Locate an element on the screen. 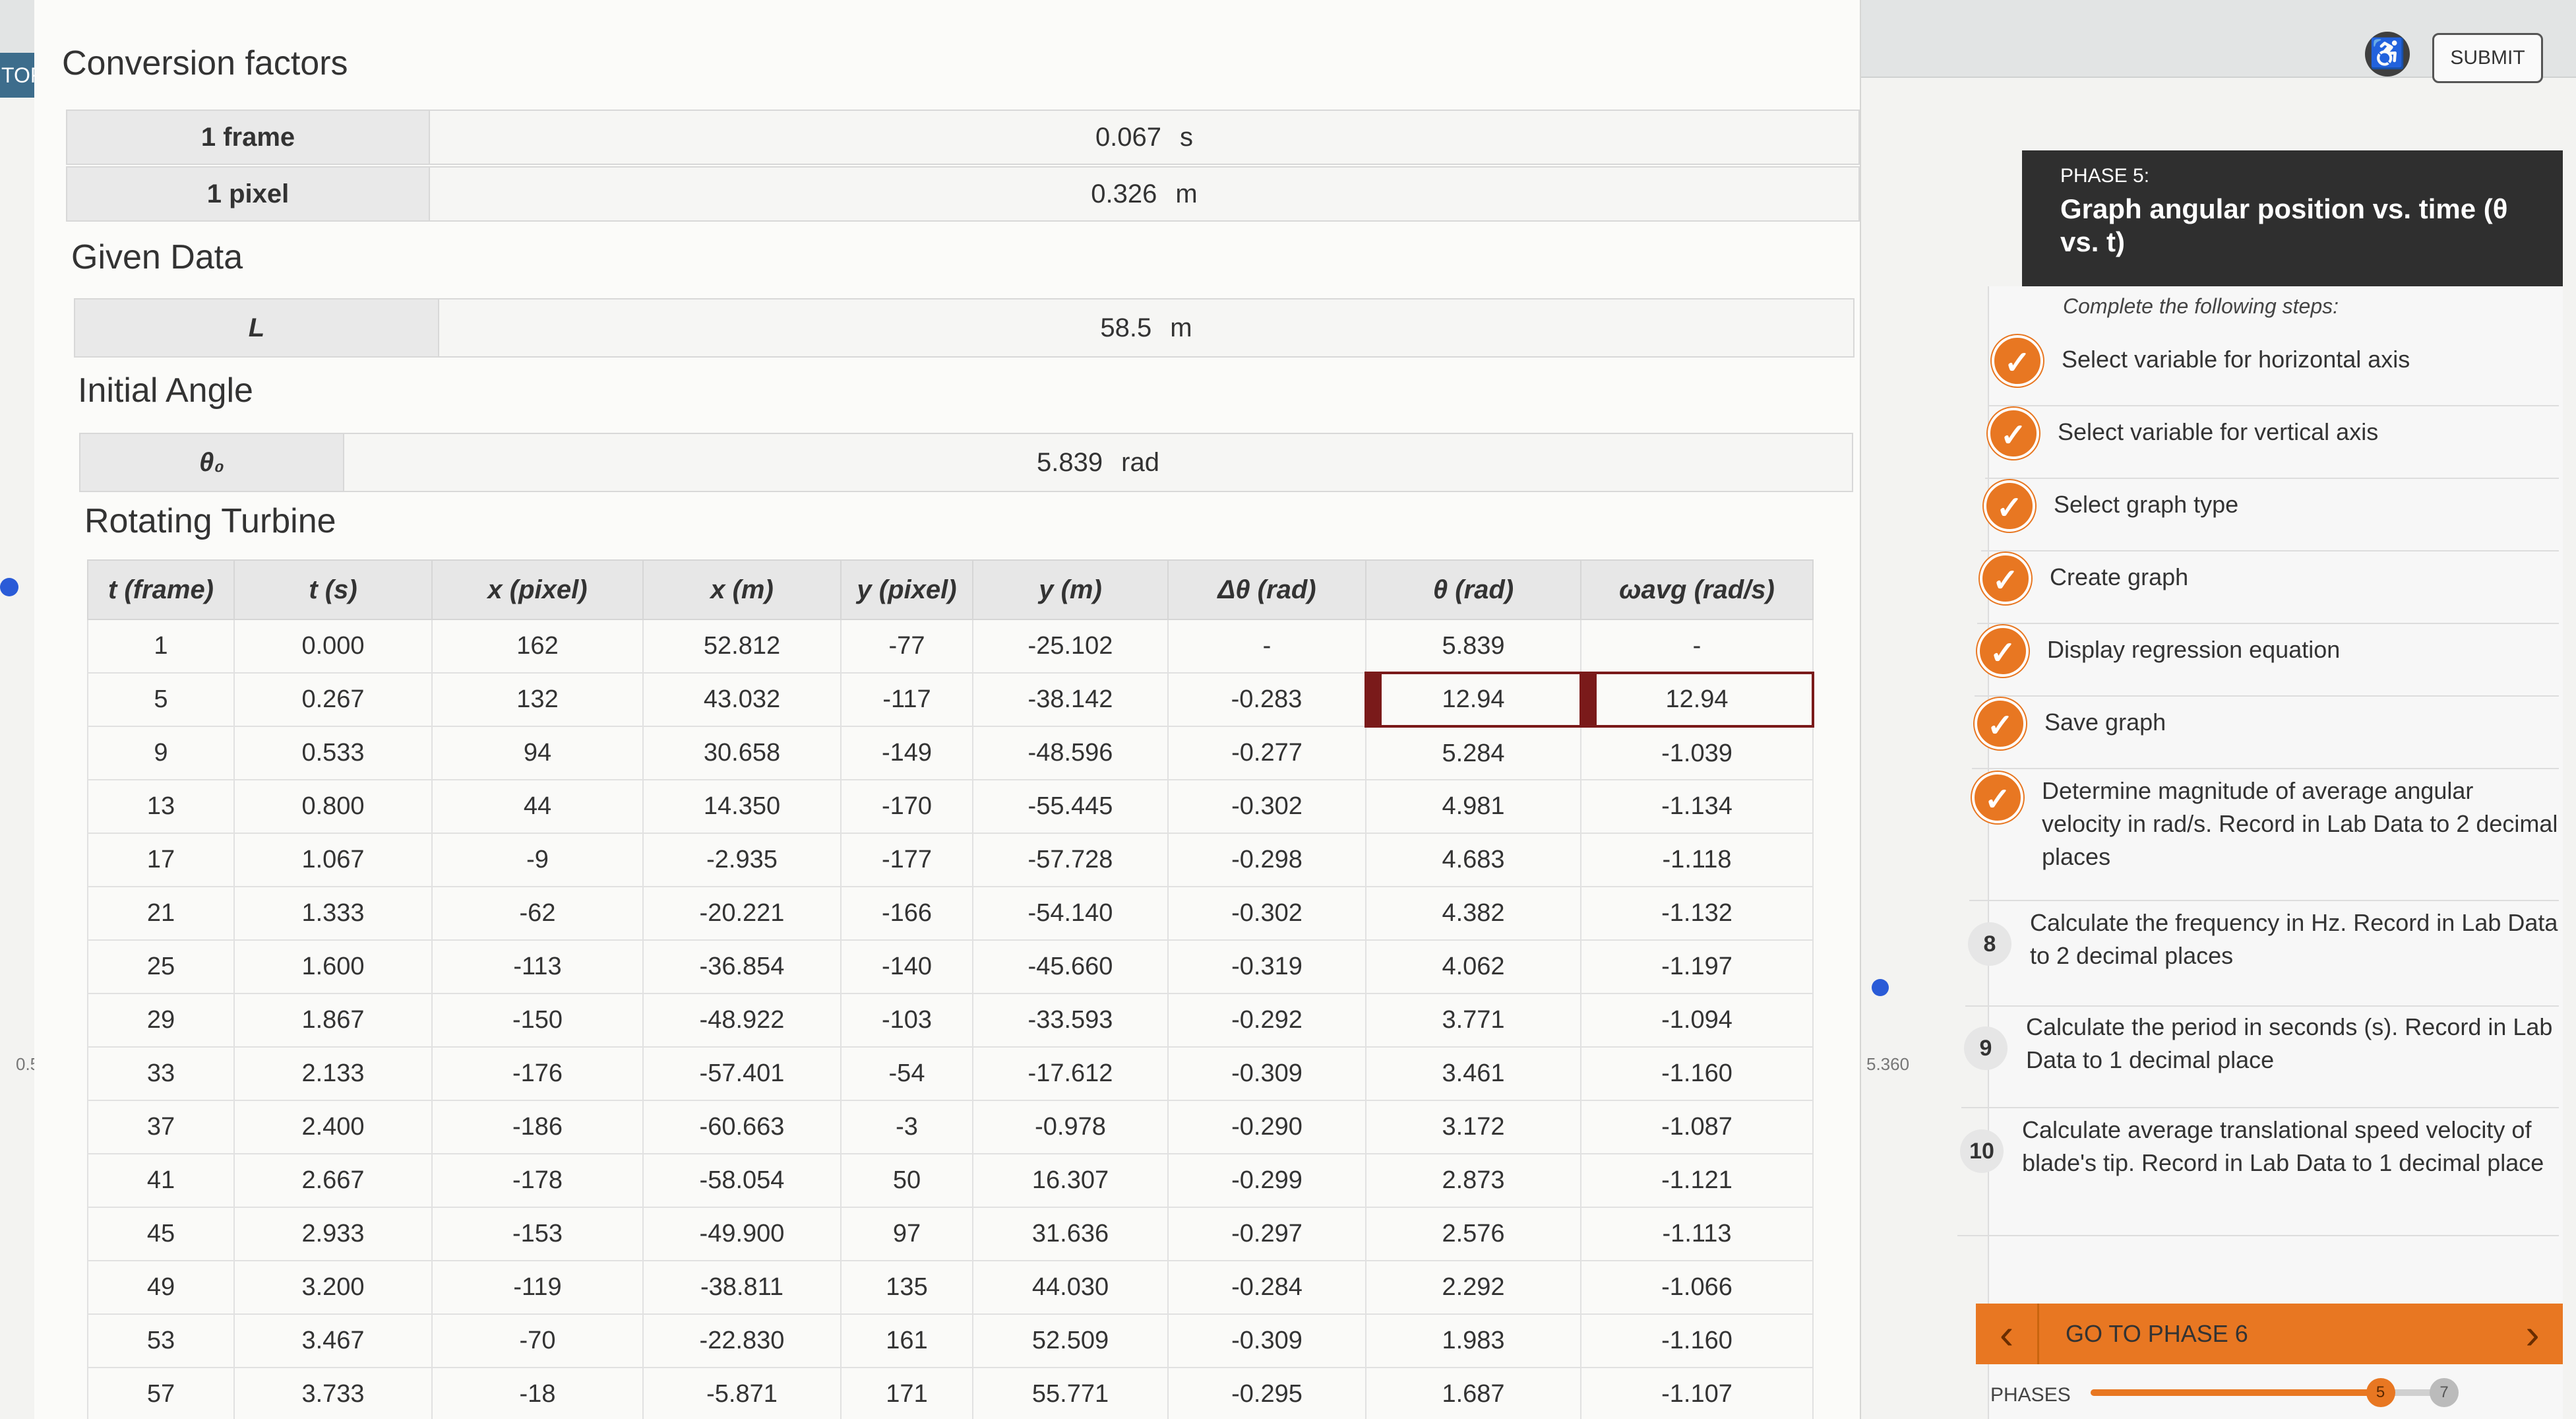 This screenshot has width=2576, height=1419. table-cell: -9 is located at coordinates (537, 860).